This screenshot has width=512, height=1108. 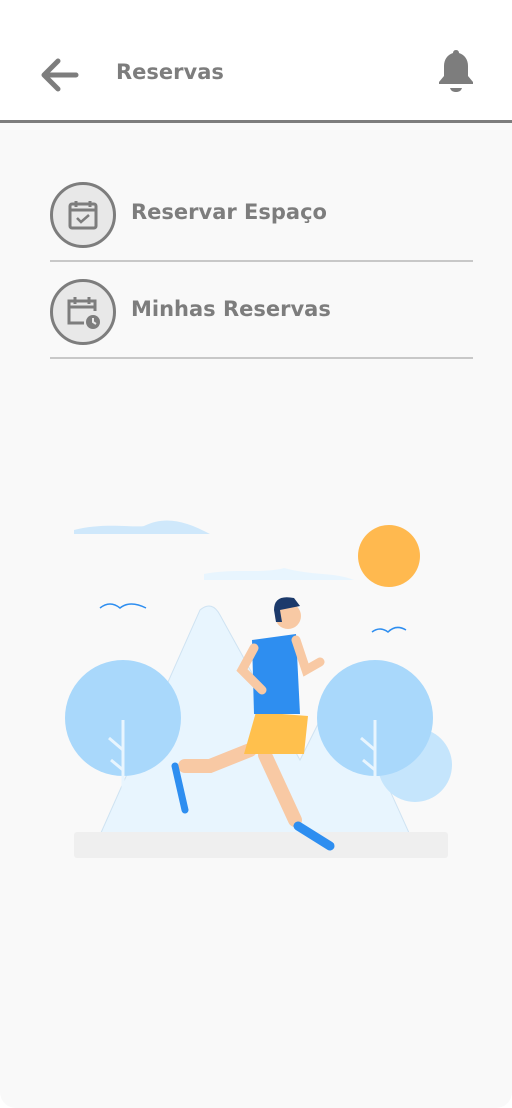 I want to click on menu-item-reservar-espaco: Reservar Espaço, so click(x=261, y=222).